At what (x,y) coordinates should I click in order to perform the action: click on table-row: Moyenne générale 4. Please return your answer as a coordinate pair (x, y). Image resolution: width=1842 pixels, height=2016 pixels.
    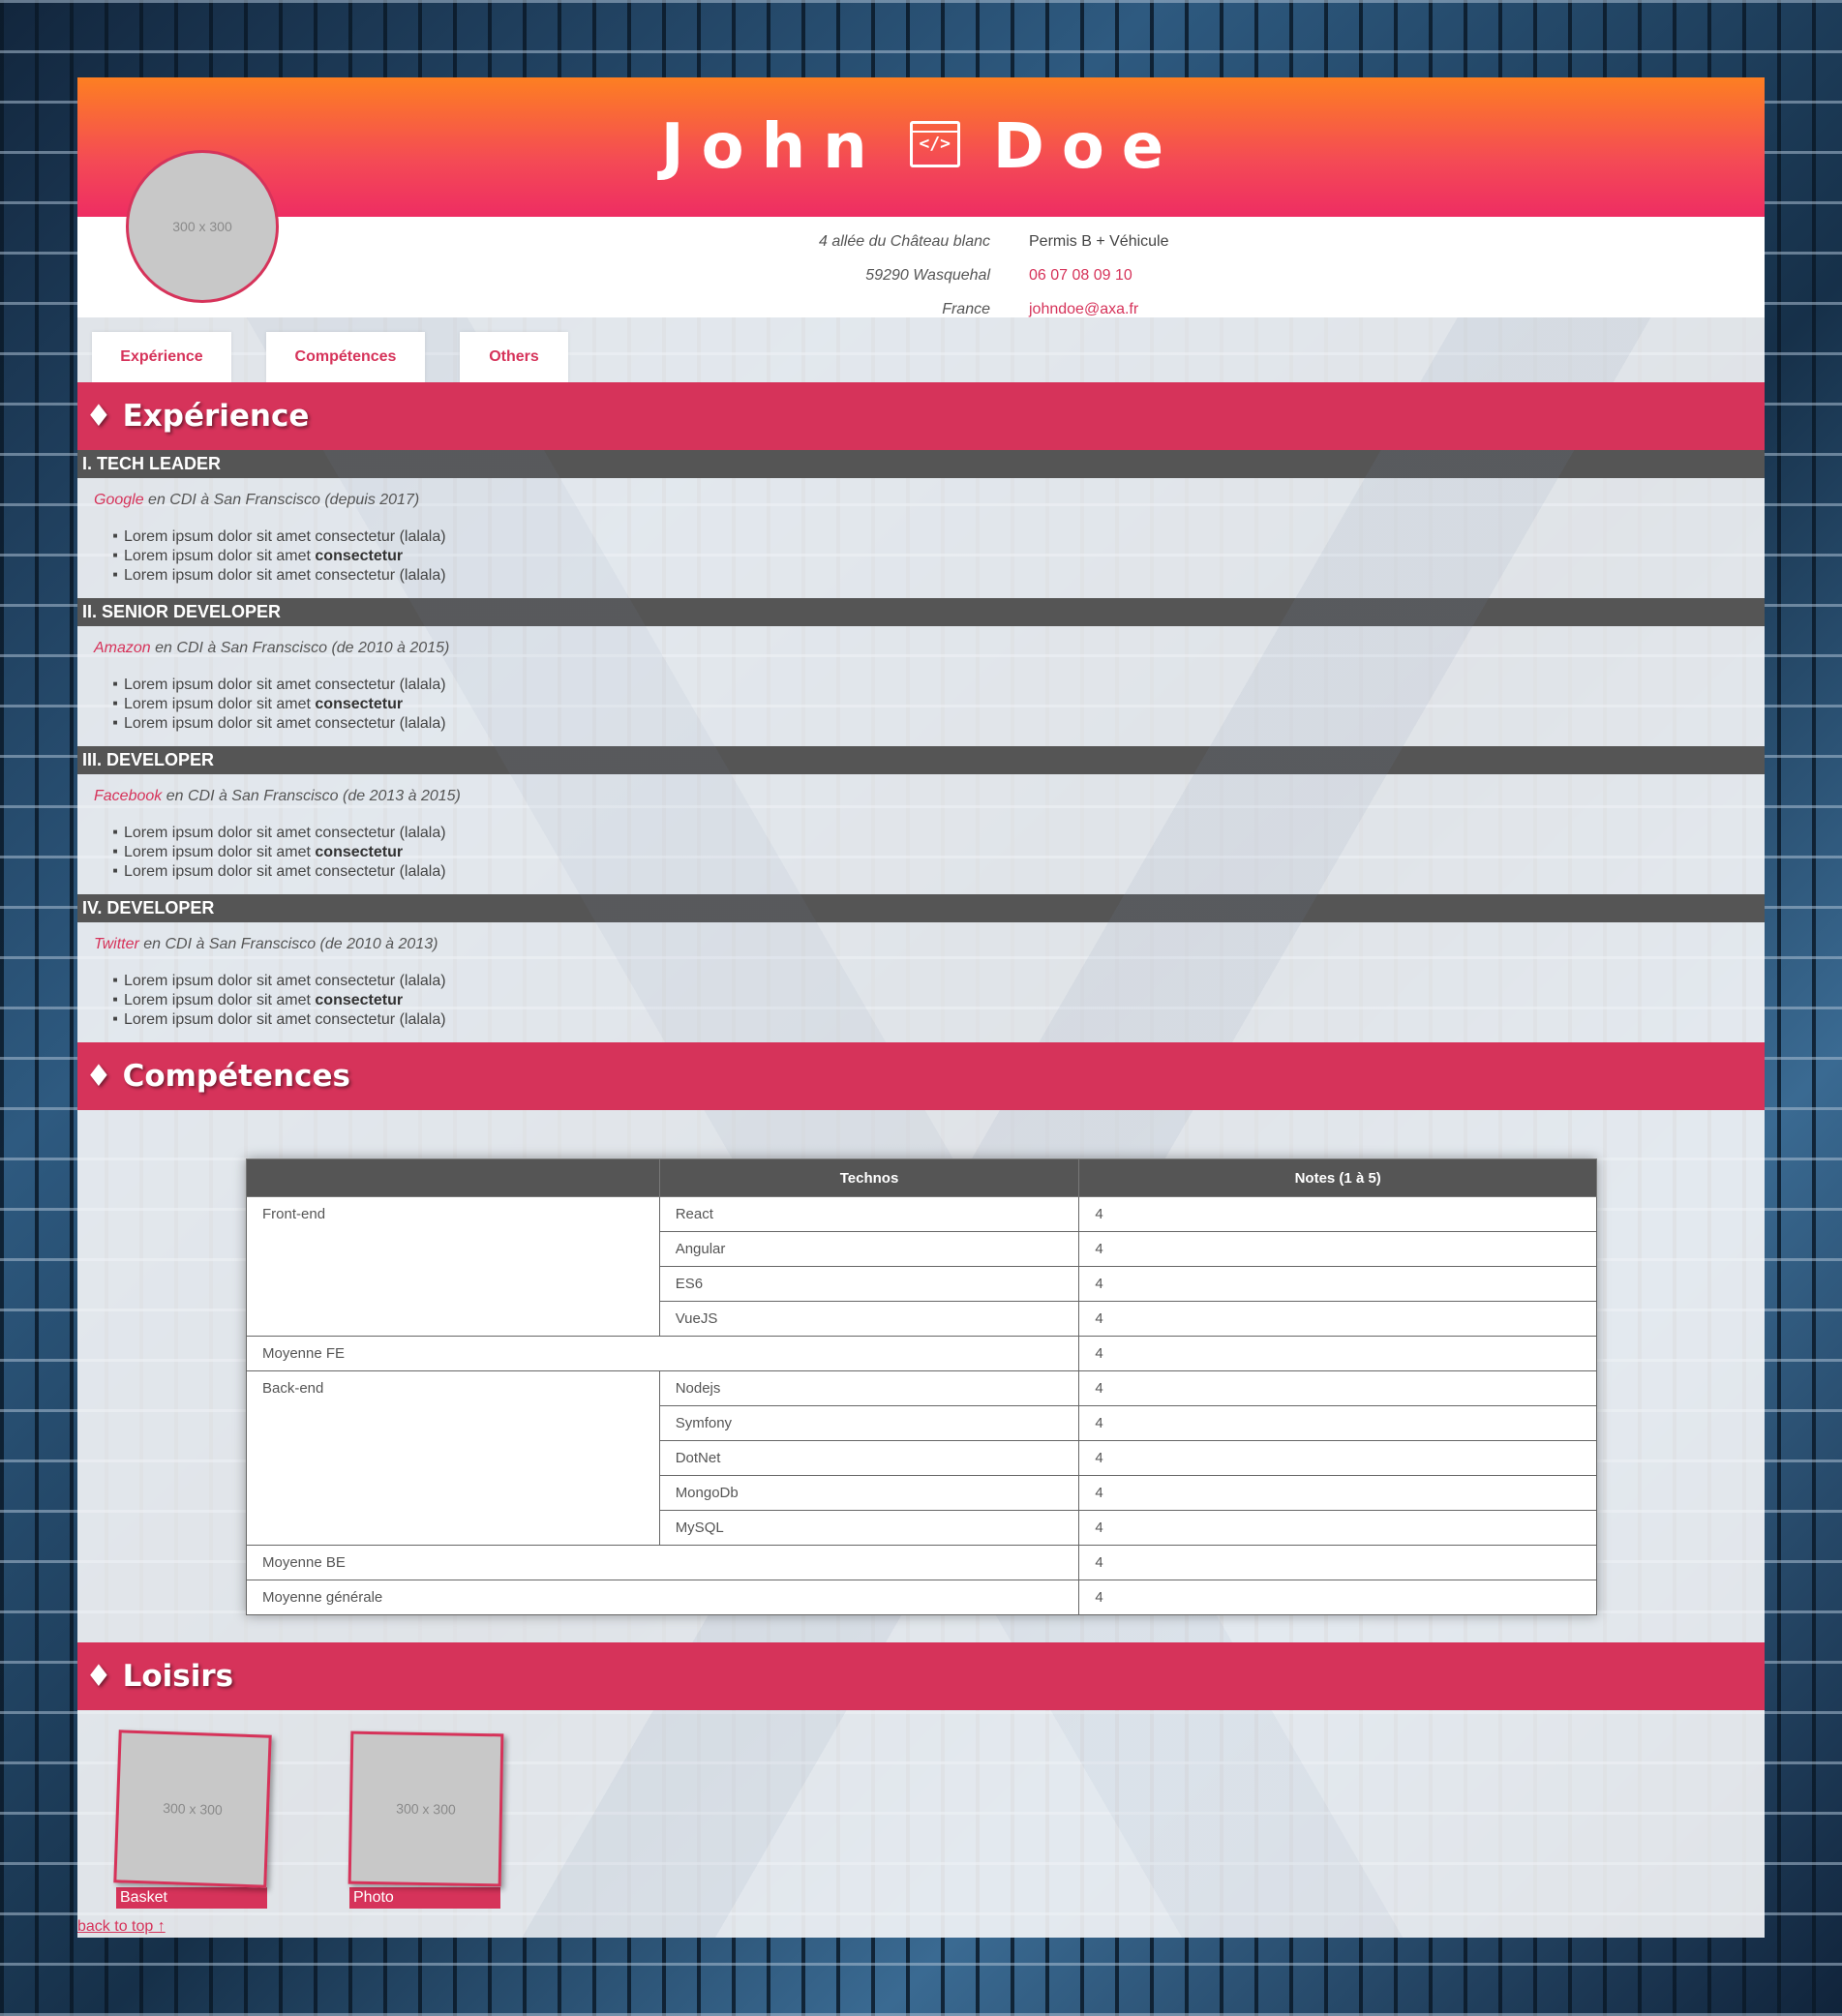
    Looking at the image, I should click on (921, 1597).